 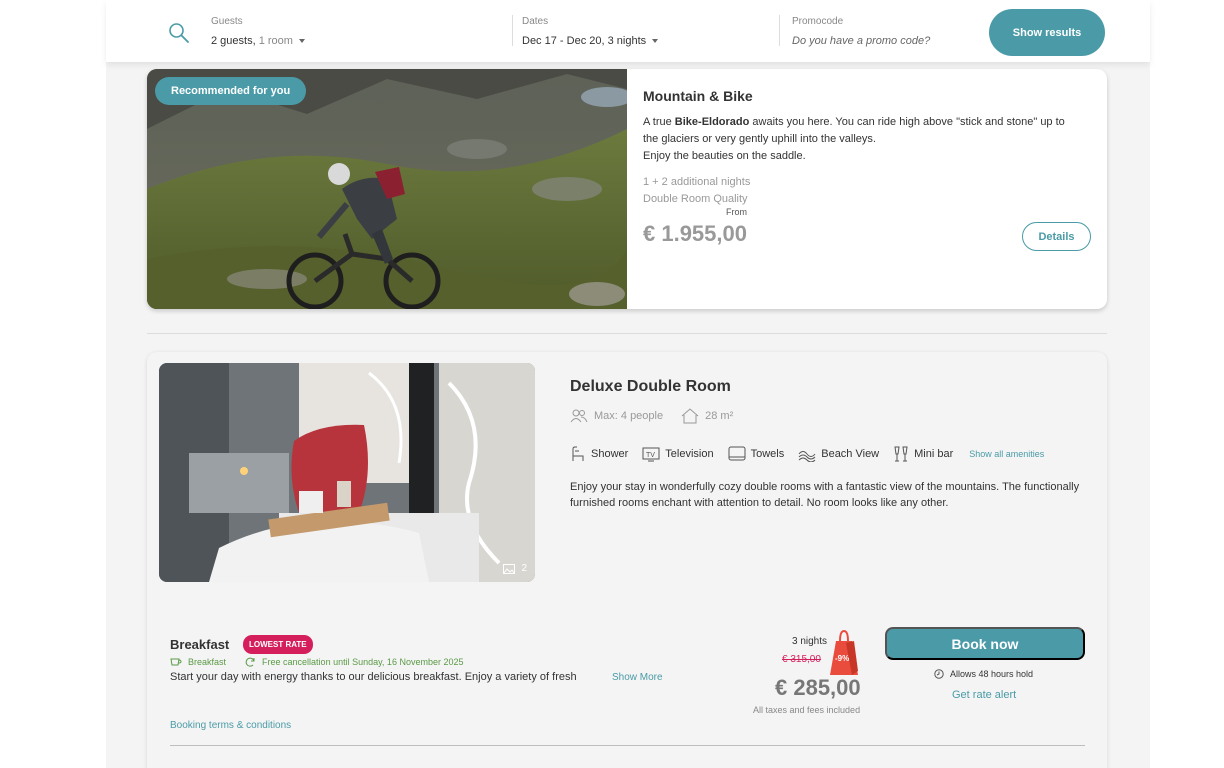 What do you see at coordinates (850, 454) in the screenshot?
I see `amenity-label: Beach View` at bounding box center [850, 454].